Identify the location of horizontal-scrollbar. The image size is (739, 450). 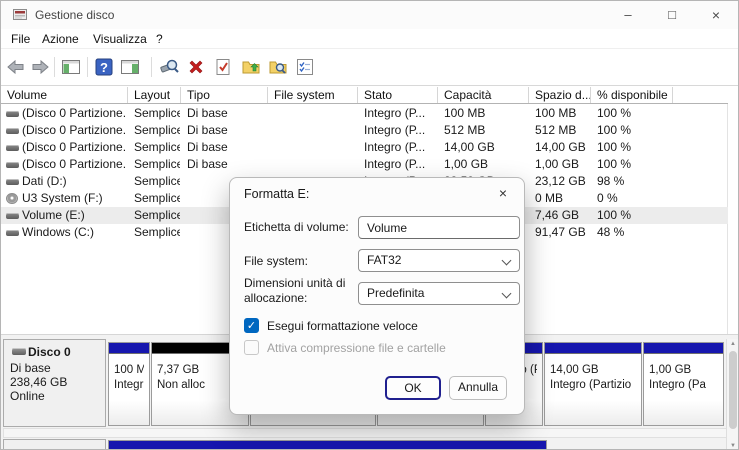
(365, 433).